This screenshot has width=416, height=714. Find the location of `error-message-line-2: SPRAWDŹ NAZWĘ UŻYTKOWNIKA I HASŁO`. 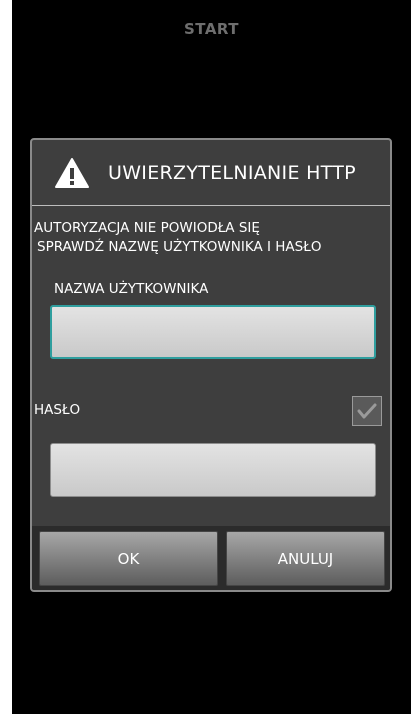

error-message-line-2: SPRAWDŹ NAZWĘ UŻYTKOWNIKA I HASŁO is located at coordinates (179, 247).